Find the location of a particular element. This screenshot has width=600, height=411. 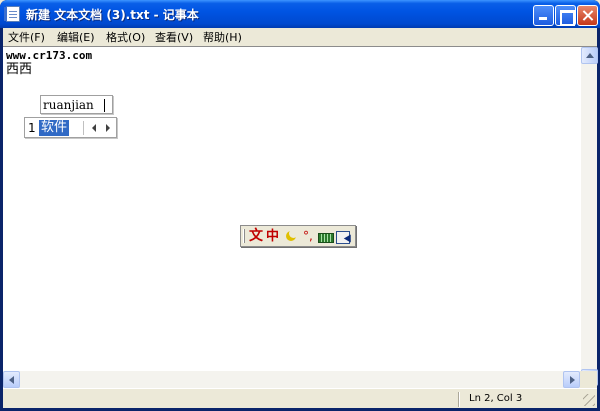

candidate-index: 1 is located at coordinates (32, 128).